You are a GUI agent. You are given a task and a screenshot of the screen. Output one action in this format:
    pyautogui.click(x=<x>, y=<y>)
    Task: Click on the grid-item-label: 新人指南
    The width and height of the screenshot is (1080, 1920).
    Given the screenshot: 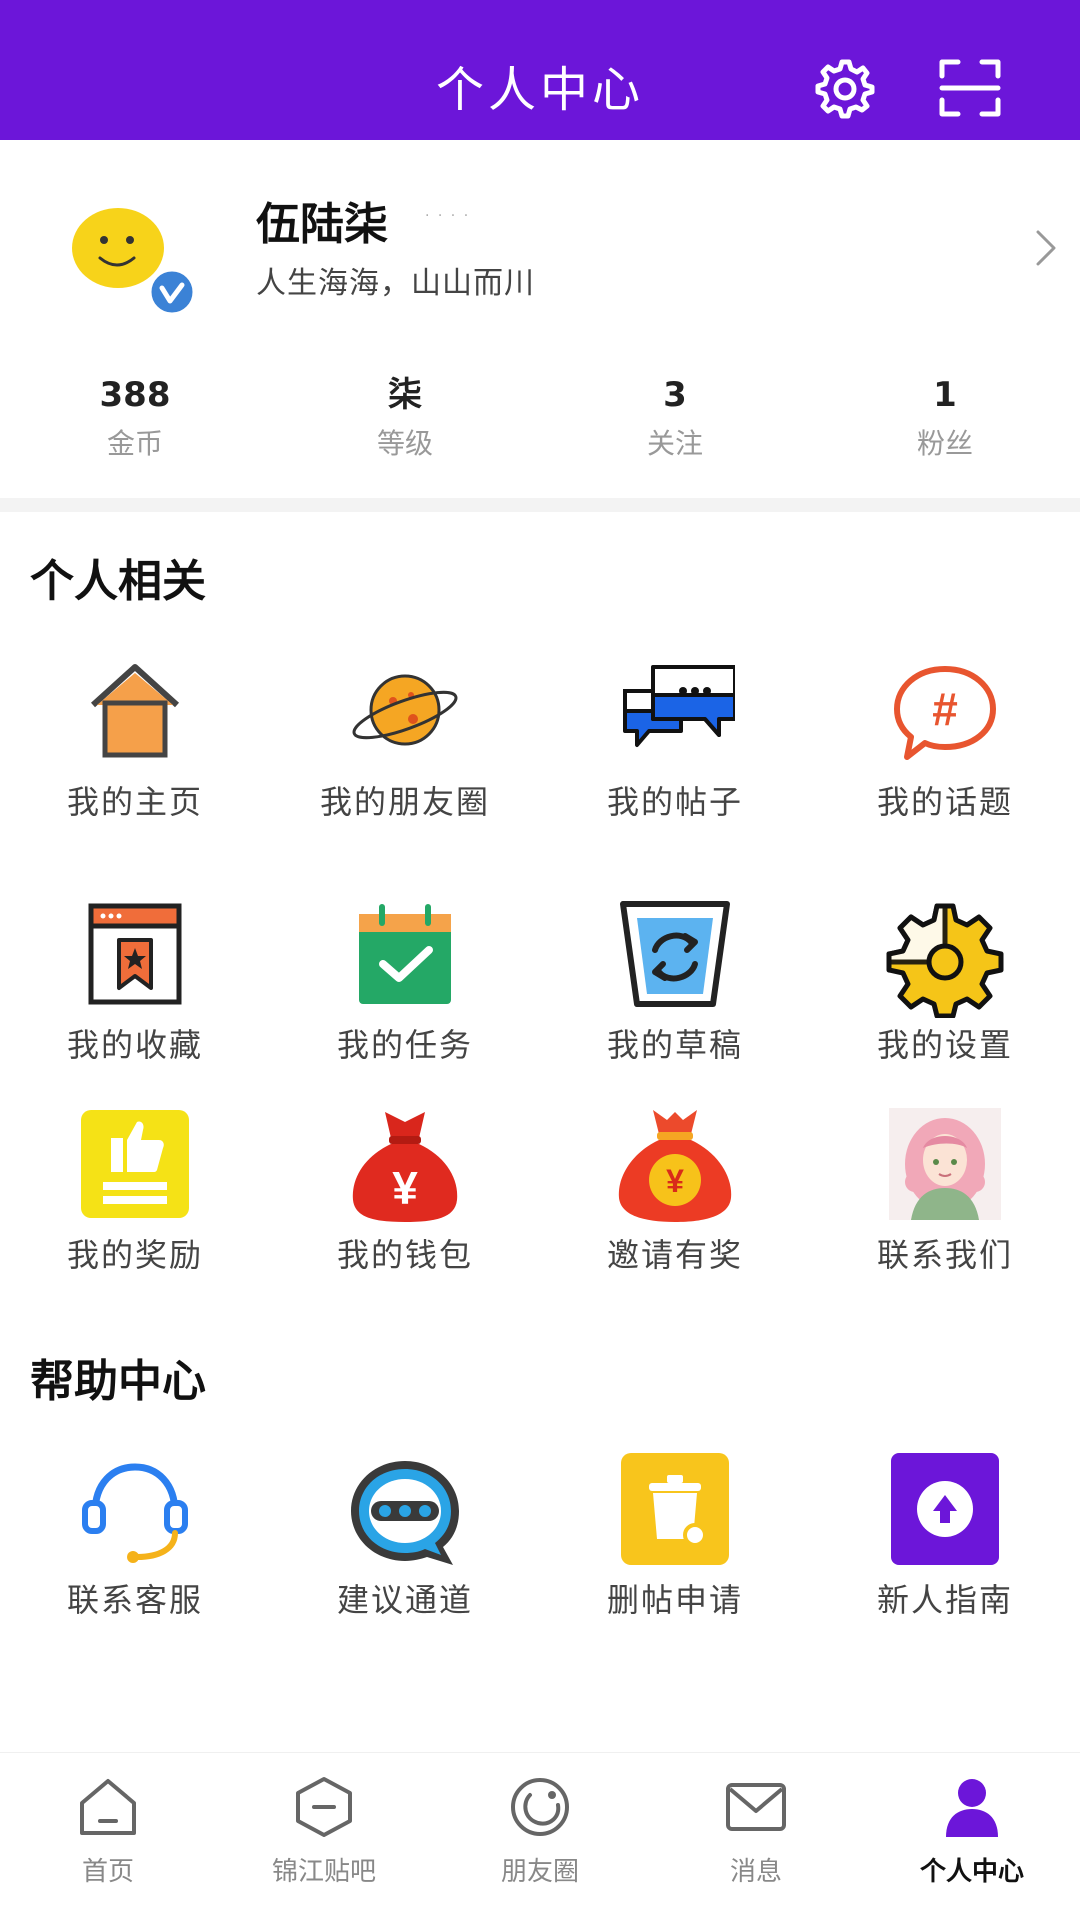 What is the action you would take?
    pyautogui.click(x=944, y=1600)
    